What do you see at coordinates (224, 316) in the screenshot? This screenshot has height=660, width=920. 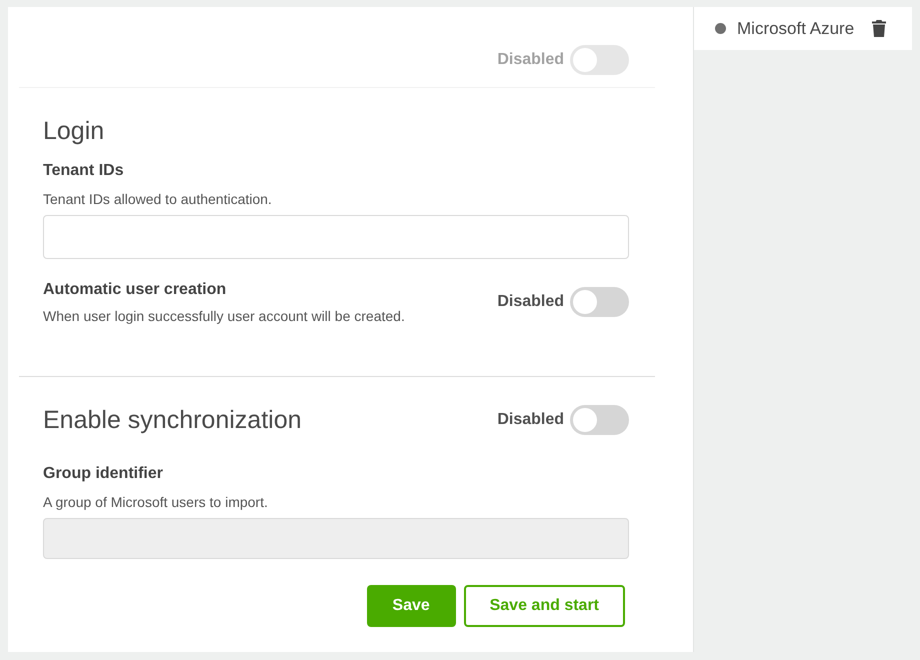 I see `field-description: When user login successfully user account will be created.` at bounding box center [224, 316].